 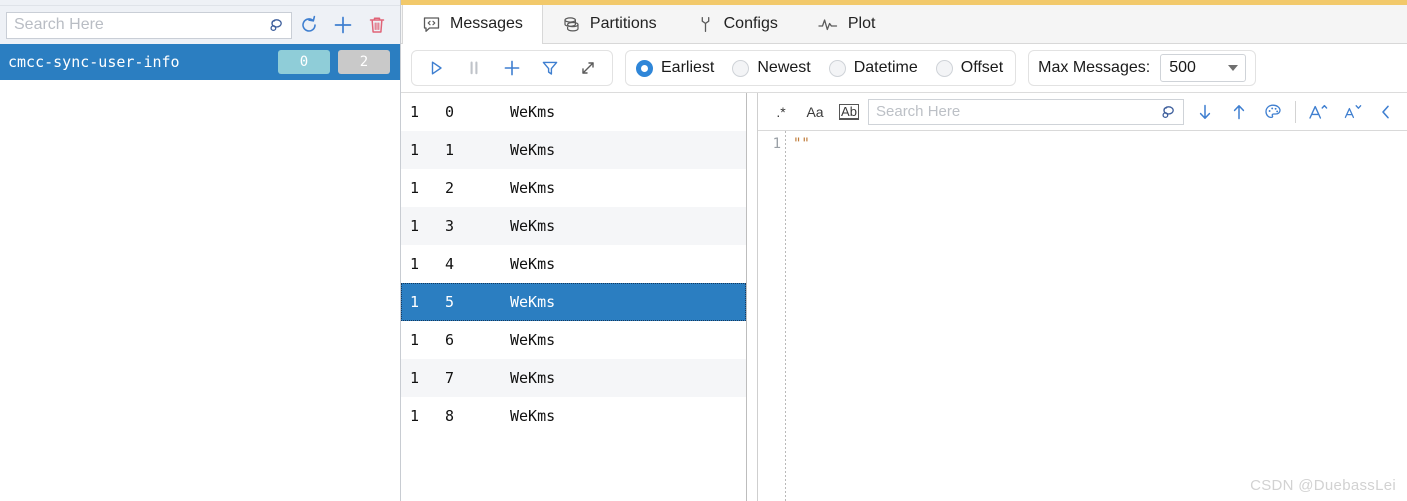 What do you see at coordinates (944, 68) in the screenshot?
I see `radio-offset-dot` at bounding box center [944, 68].